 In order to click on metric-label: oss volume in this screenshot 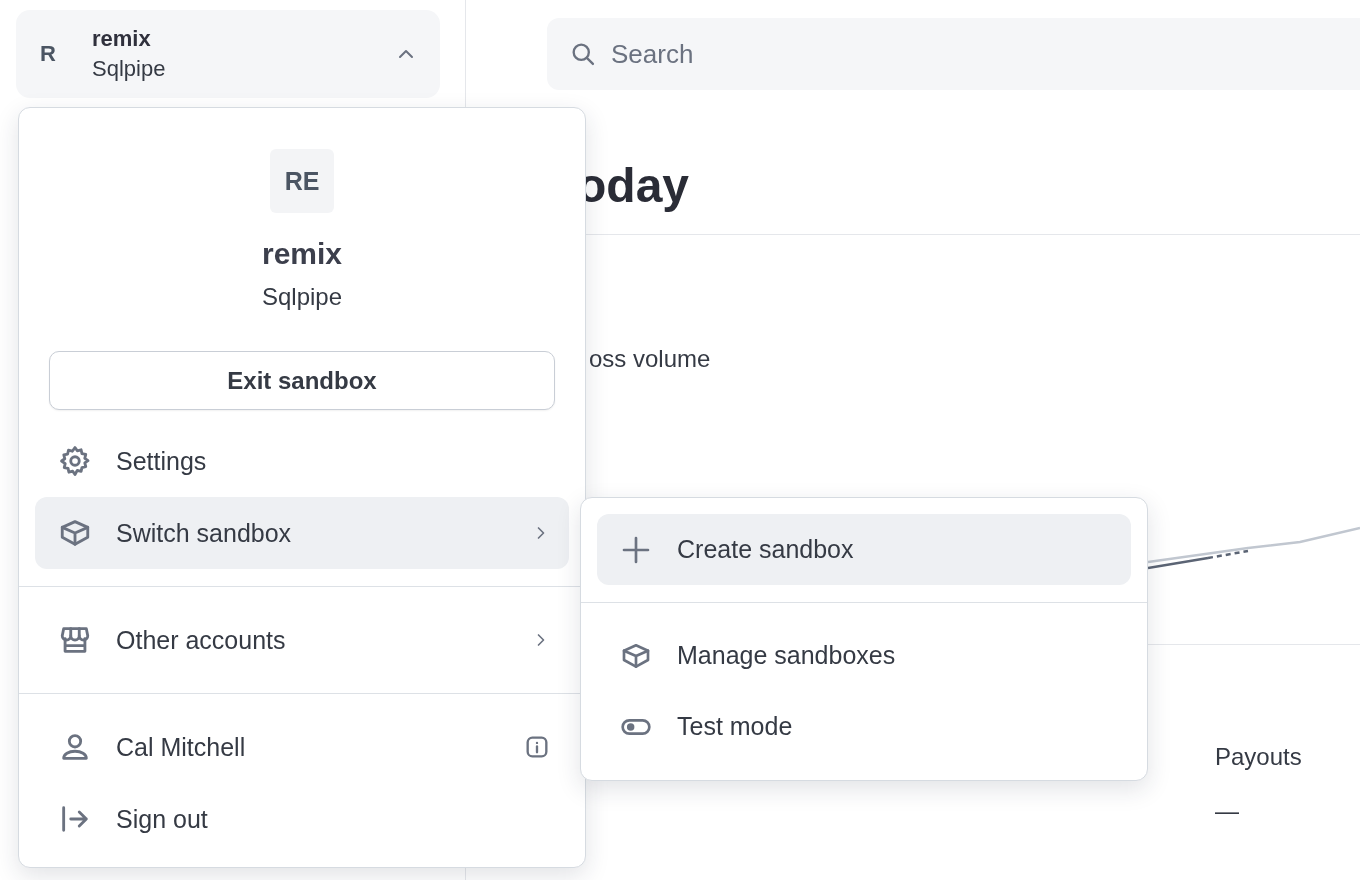, I will do `click(650, 359)`.